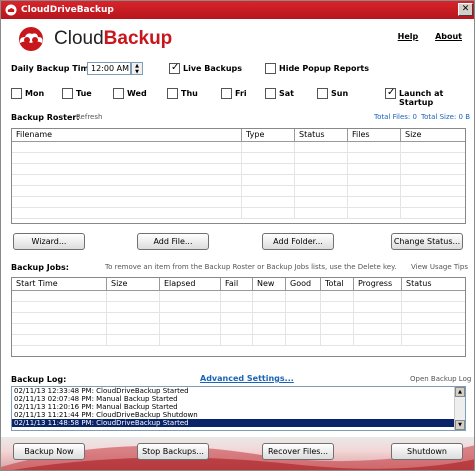 The image size is (475, 471). Describe the element at coordinates (322, 93) in the screenshot. I see `day-checkbox-sun` at that location.